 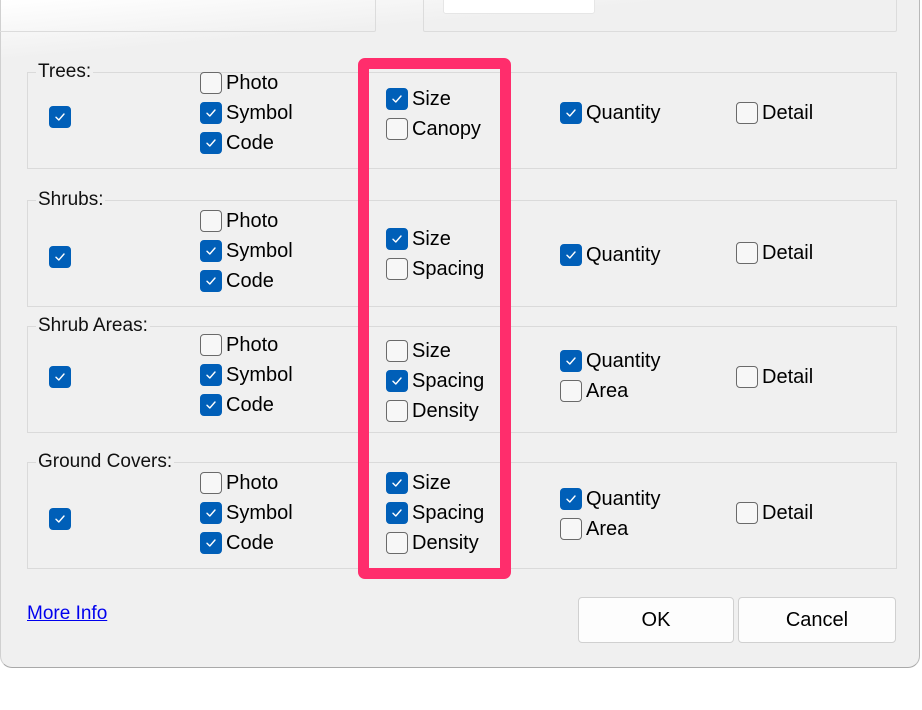 I want to click on shrubs-enabled-checkbox, so click(x=60, y=257).